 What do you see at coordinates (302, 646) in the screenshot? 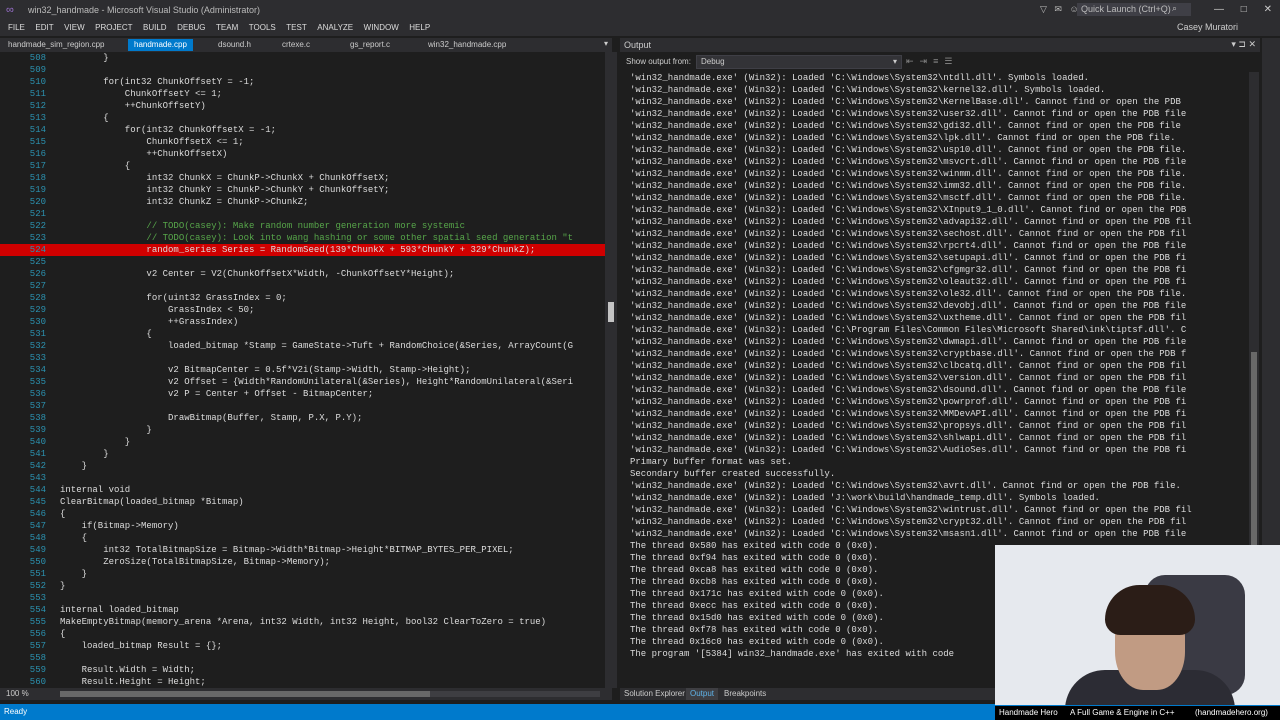
I see `code-line: 557 loaded_bitmap Result = {};` at bounding box center [302, 646].